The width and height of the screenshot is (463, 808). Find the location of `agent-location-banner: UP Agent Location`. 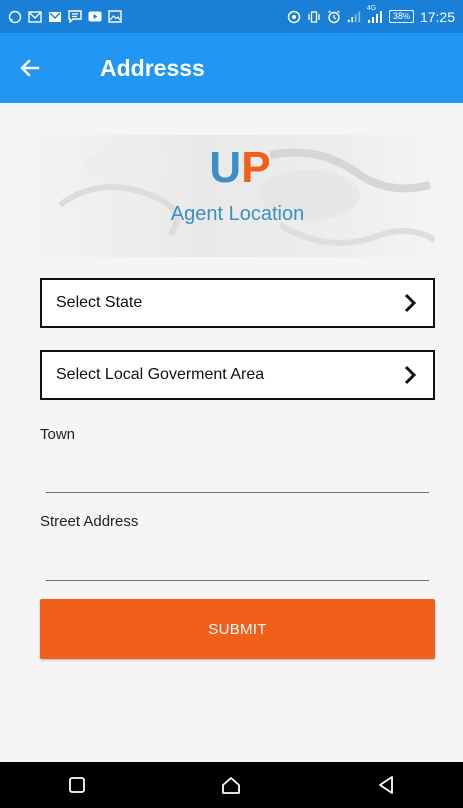

agent-location-banner: UP Agent Location is located at coordinates (237, 196).